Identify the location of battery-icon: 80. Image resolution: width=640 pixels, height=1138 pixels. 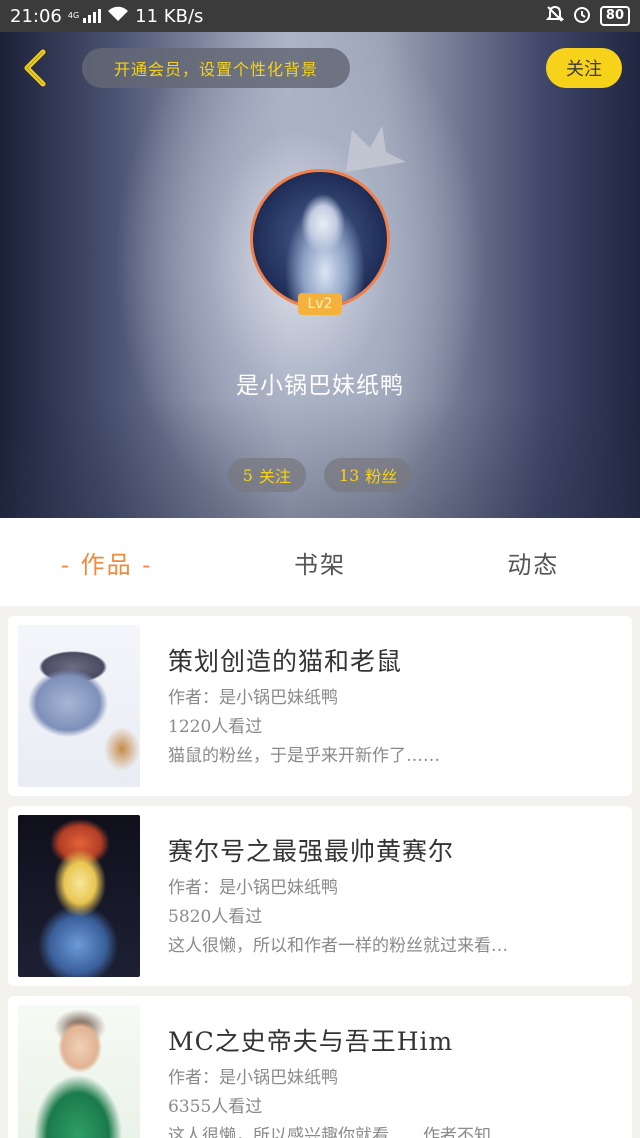
(614, 16).